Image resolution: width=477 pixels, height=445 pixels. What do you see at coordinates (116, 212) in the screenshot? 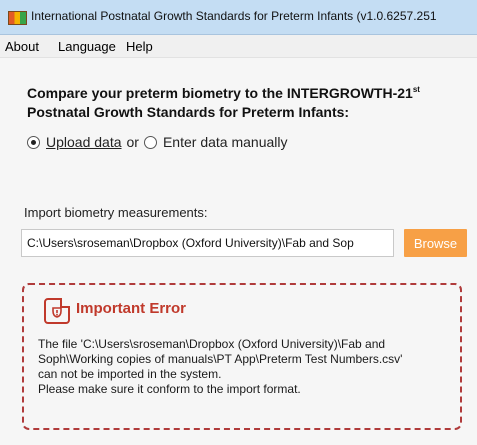
I see `import-label: Import biometry measurements:` at bounding box center [116, 212].